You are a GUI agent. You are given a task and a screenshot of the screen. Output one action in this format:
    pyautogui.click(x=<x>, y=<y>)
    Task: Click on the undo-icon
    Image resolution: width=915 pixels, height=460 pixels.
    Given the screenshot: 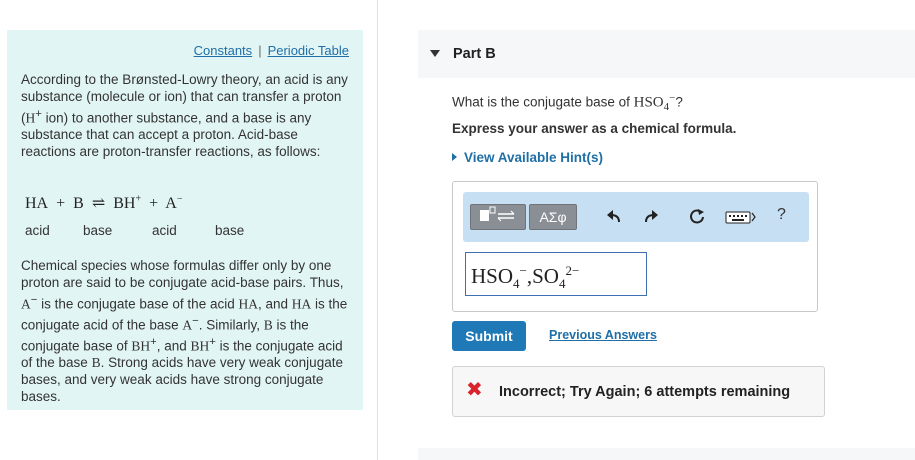 What is the action you would take?
    pyautogui.click(x=614, y=217)
    